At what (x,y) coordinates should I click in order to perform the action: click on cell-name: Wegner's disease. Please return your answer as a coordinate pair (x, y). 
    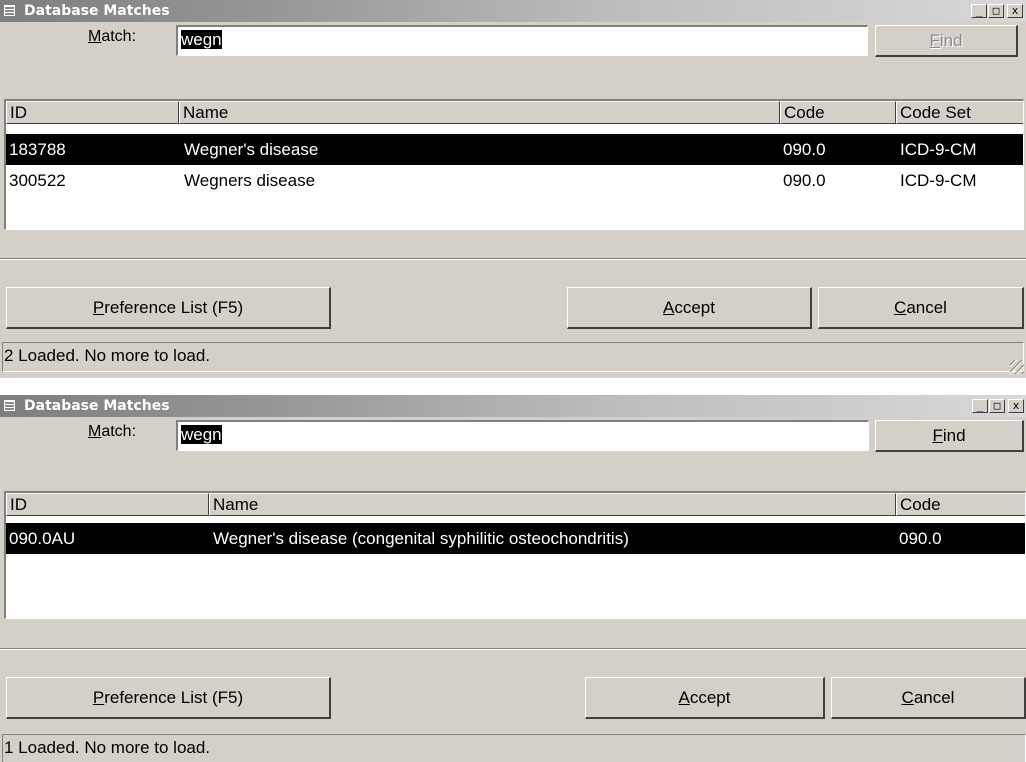
    Looking at the image, I should click on (251, 149).